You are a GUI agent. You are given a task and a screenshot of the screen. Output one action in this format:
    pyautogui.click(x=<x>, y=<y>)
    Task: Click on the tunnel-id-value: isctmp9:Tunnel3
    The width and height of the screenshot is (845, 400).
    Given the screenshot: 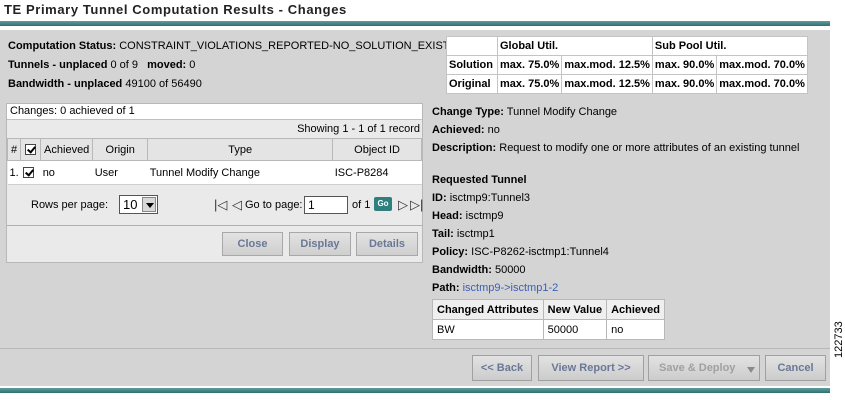 What is the action you would take?
    pyautogui.click(x=490, y=198)
    